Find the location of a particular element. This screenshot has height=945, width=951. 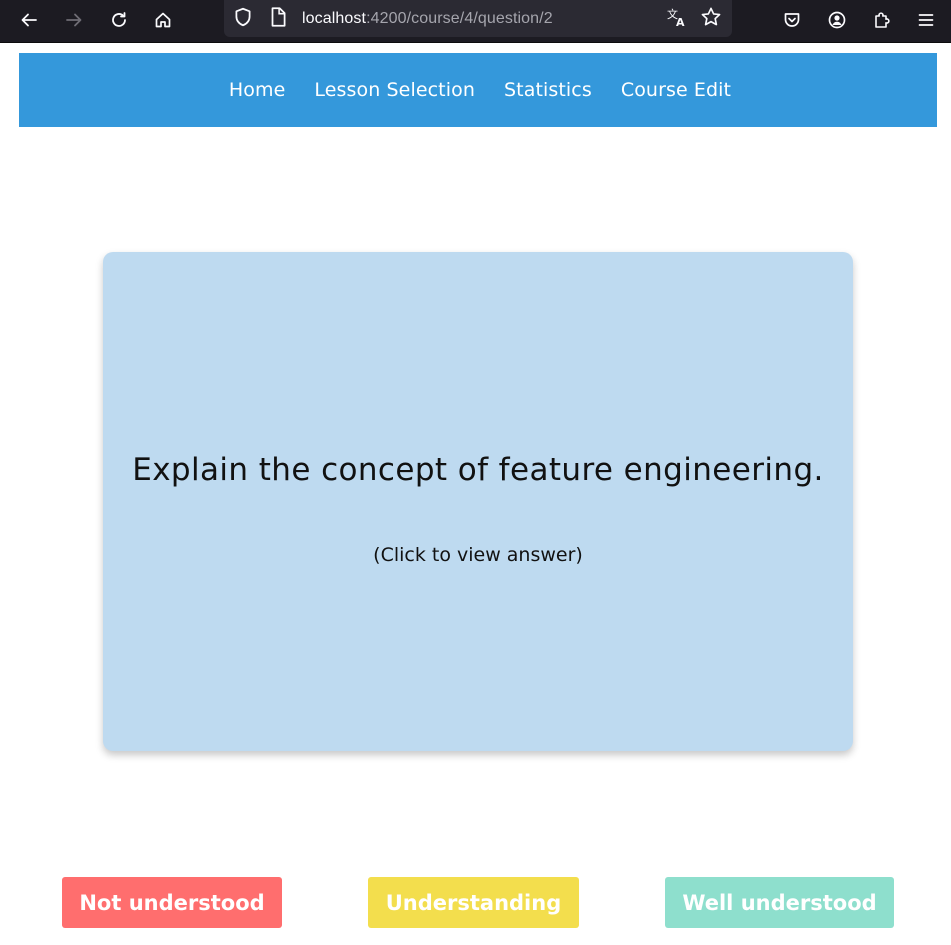

reload-icon is located at coordinates (119, 20).